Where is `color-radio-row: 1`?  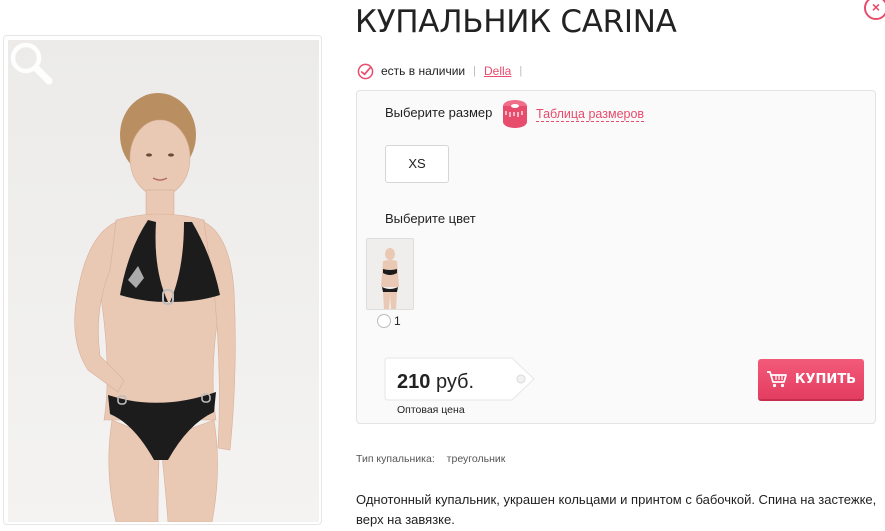
color-radio-row: 1 is located at coordinates (389, 321).